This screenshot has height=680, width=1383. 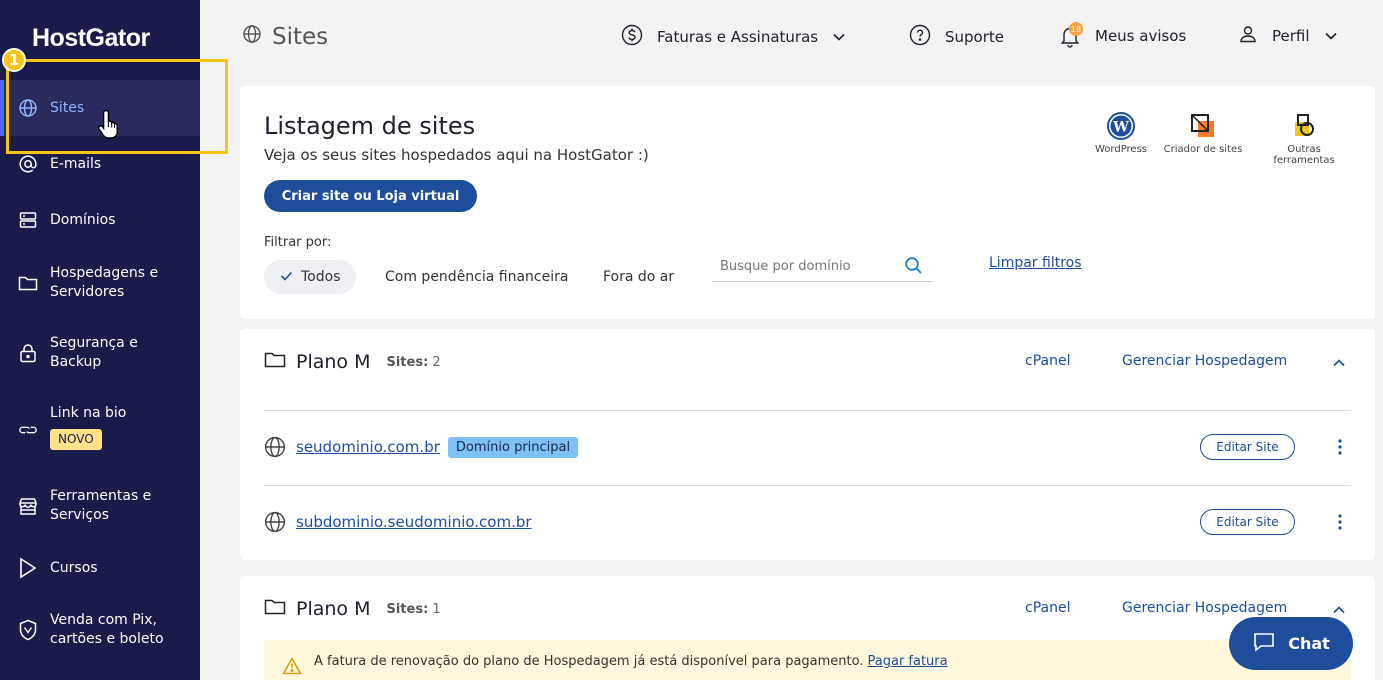 I want to click on user-icon, so click(x=1248, y=36).